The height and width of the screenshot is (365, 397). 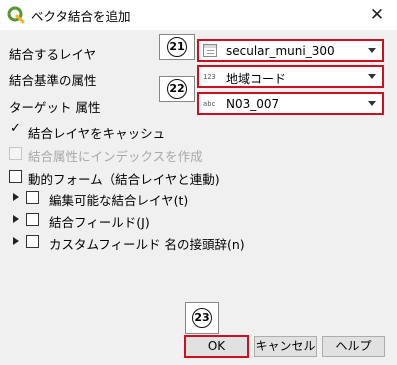 What do you see at coordinates (81, 16) in the screenshot?
I see `dialog-title: ベクタ結合を追加` at bounding box center [81, 16].